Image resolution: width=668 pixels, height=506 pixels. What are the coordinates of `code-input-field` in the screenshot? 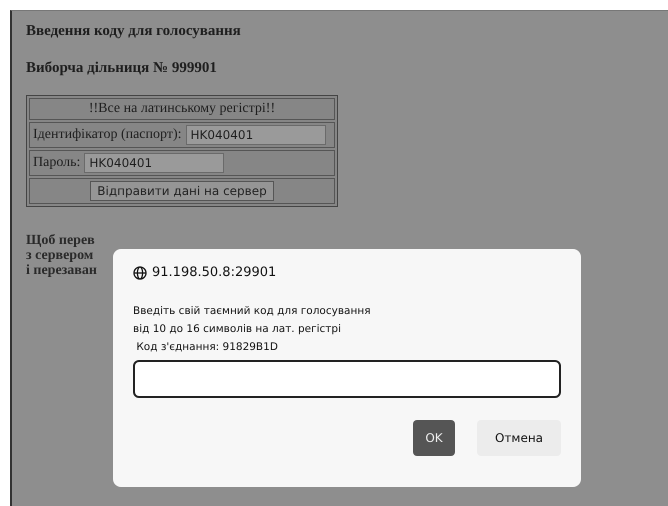 It's located at (347, 379).